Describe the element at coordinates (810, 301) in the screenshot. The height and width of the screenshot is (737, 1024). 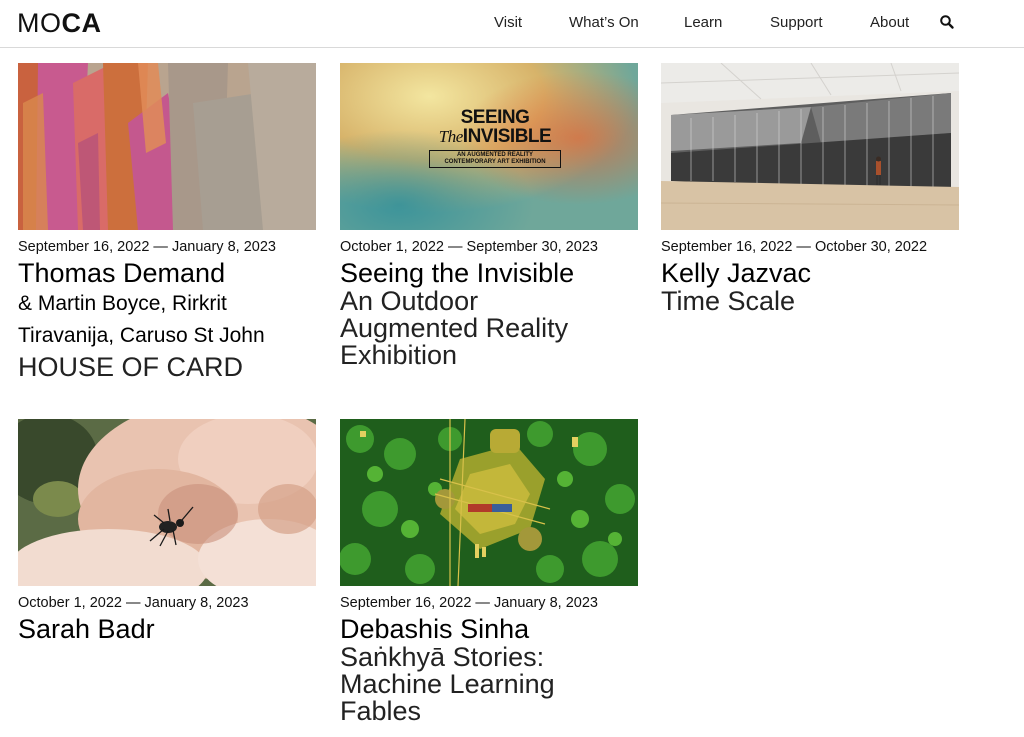
I see `exhibition-title: Time Scale` at that location.